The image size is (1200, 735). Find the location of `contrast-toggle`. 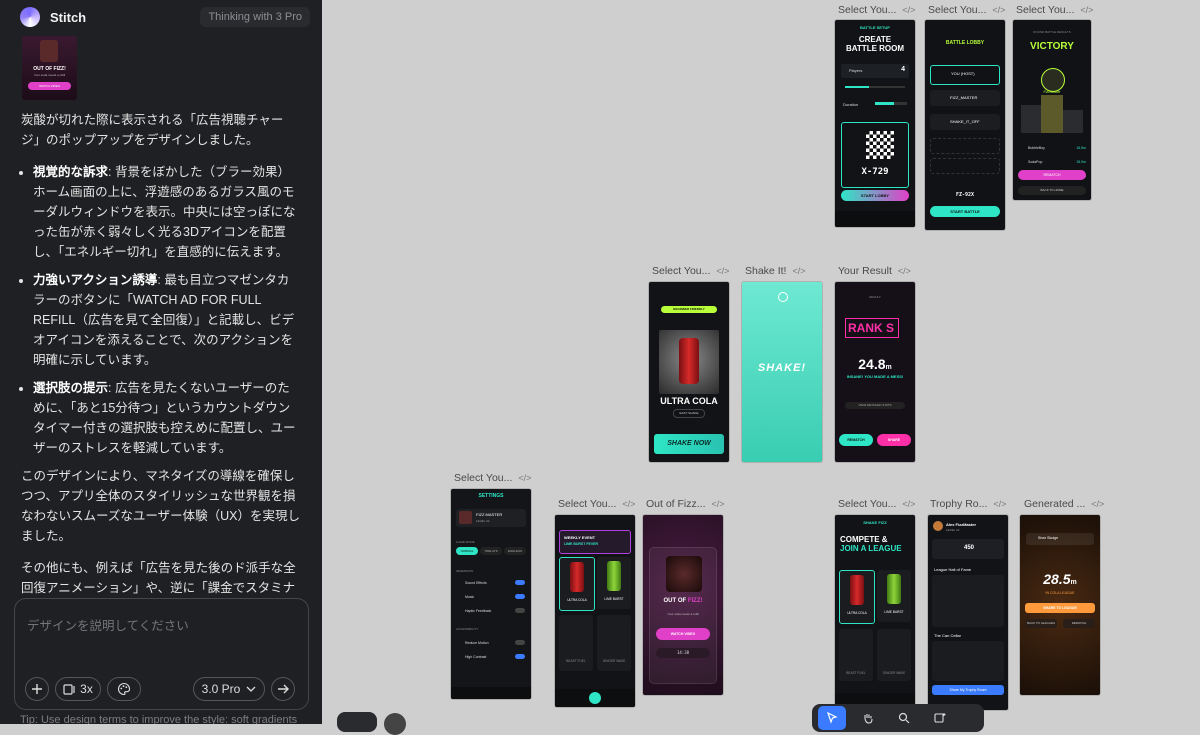

contrast-toggle is located at coordinates (520, 656).